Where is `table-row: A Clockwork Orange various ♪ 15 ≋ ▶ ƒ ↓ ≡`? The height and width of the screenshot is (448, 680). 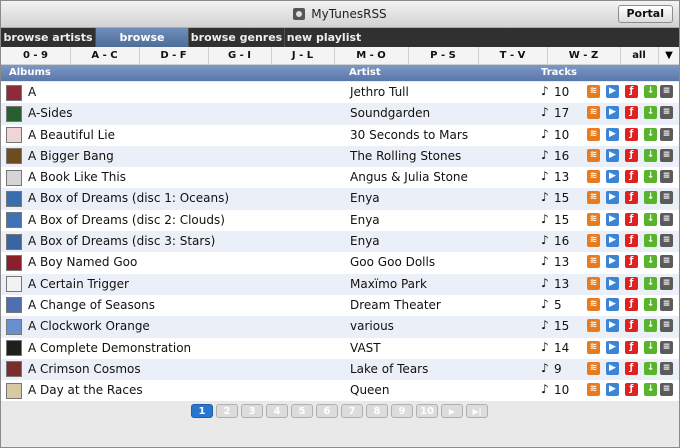 table-row: A Clockwork Orange various ♪ 15 ≋ ▶ ƒ ↓ ≡ is located at coordinates (340, 327).